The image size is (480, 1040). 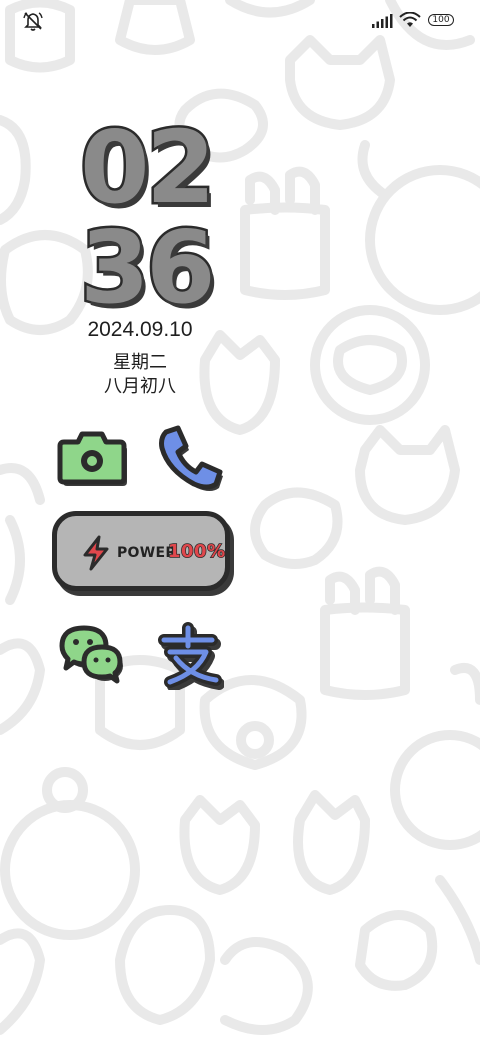 I want to click on power-value: 100%, so click(x=196, y=551).